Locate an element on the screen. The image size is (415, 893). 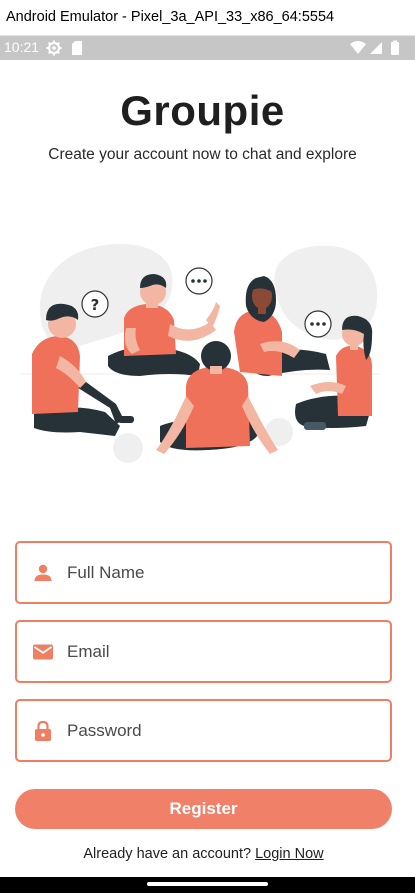
person-icon is located at coordinates (43, 572).